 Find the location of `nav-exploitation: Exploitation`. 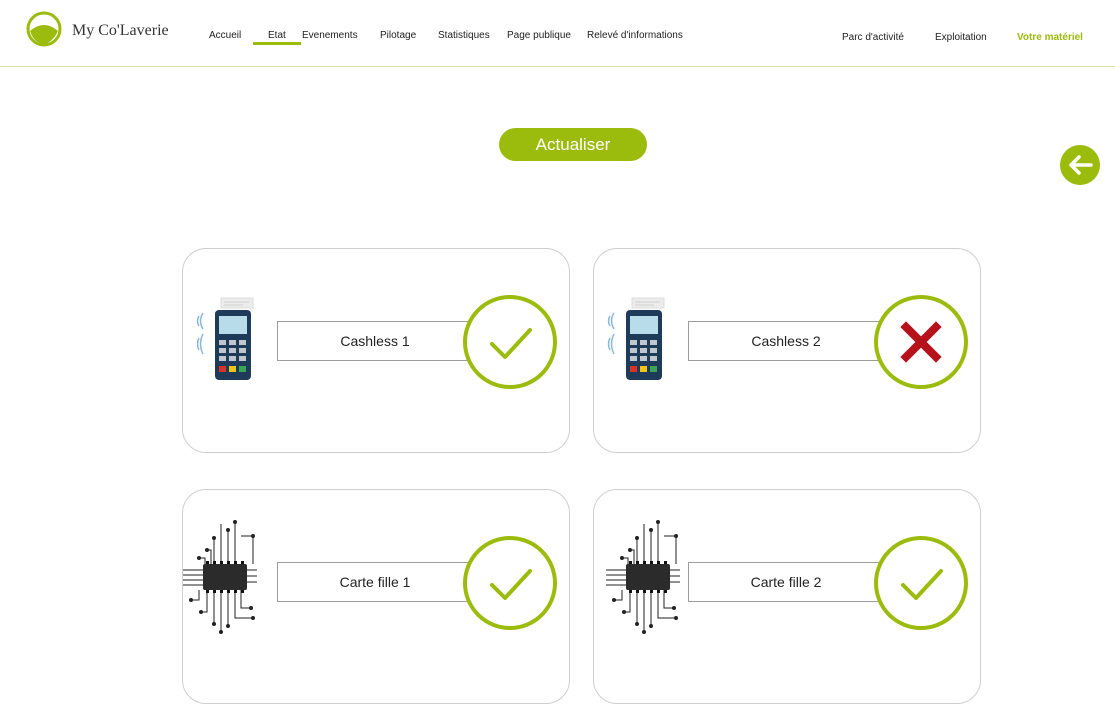

nav-exploitation: Exploitation is located at coordinates (961, 37).